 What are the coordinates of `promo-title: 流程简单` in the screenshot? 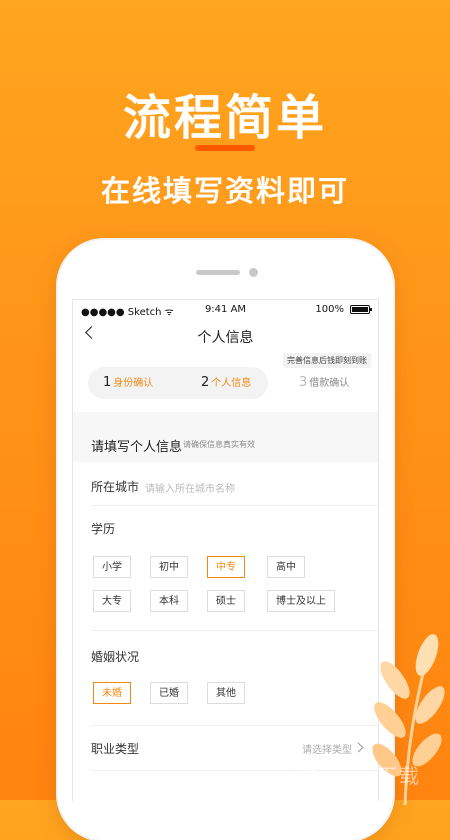 It's located at (224, 118).